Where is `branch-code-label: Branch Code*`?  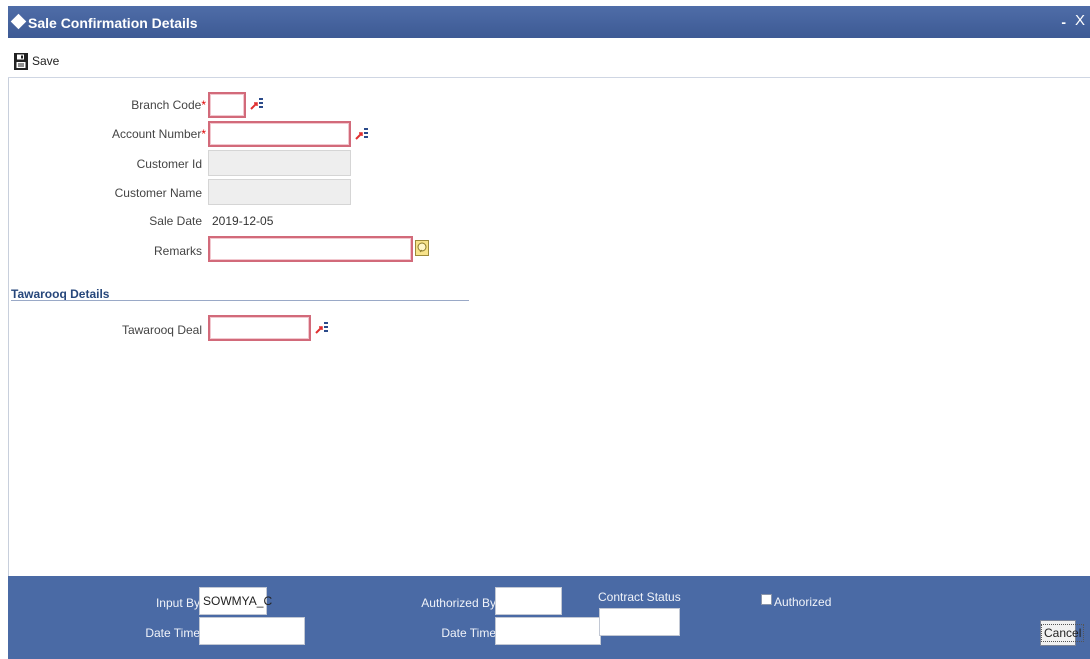
branch-code-label: Branch Code* is located at coordinates (106, 105).